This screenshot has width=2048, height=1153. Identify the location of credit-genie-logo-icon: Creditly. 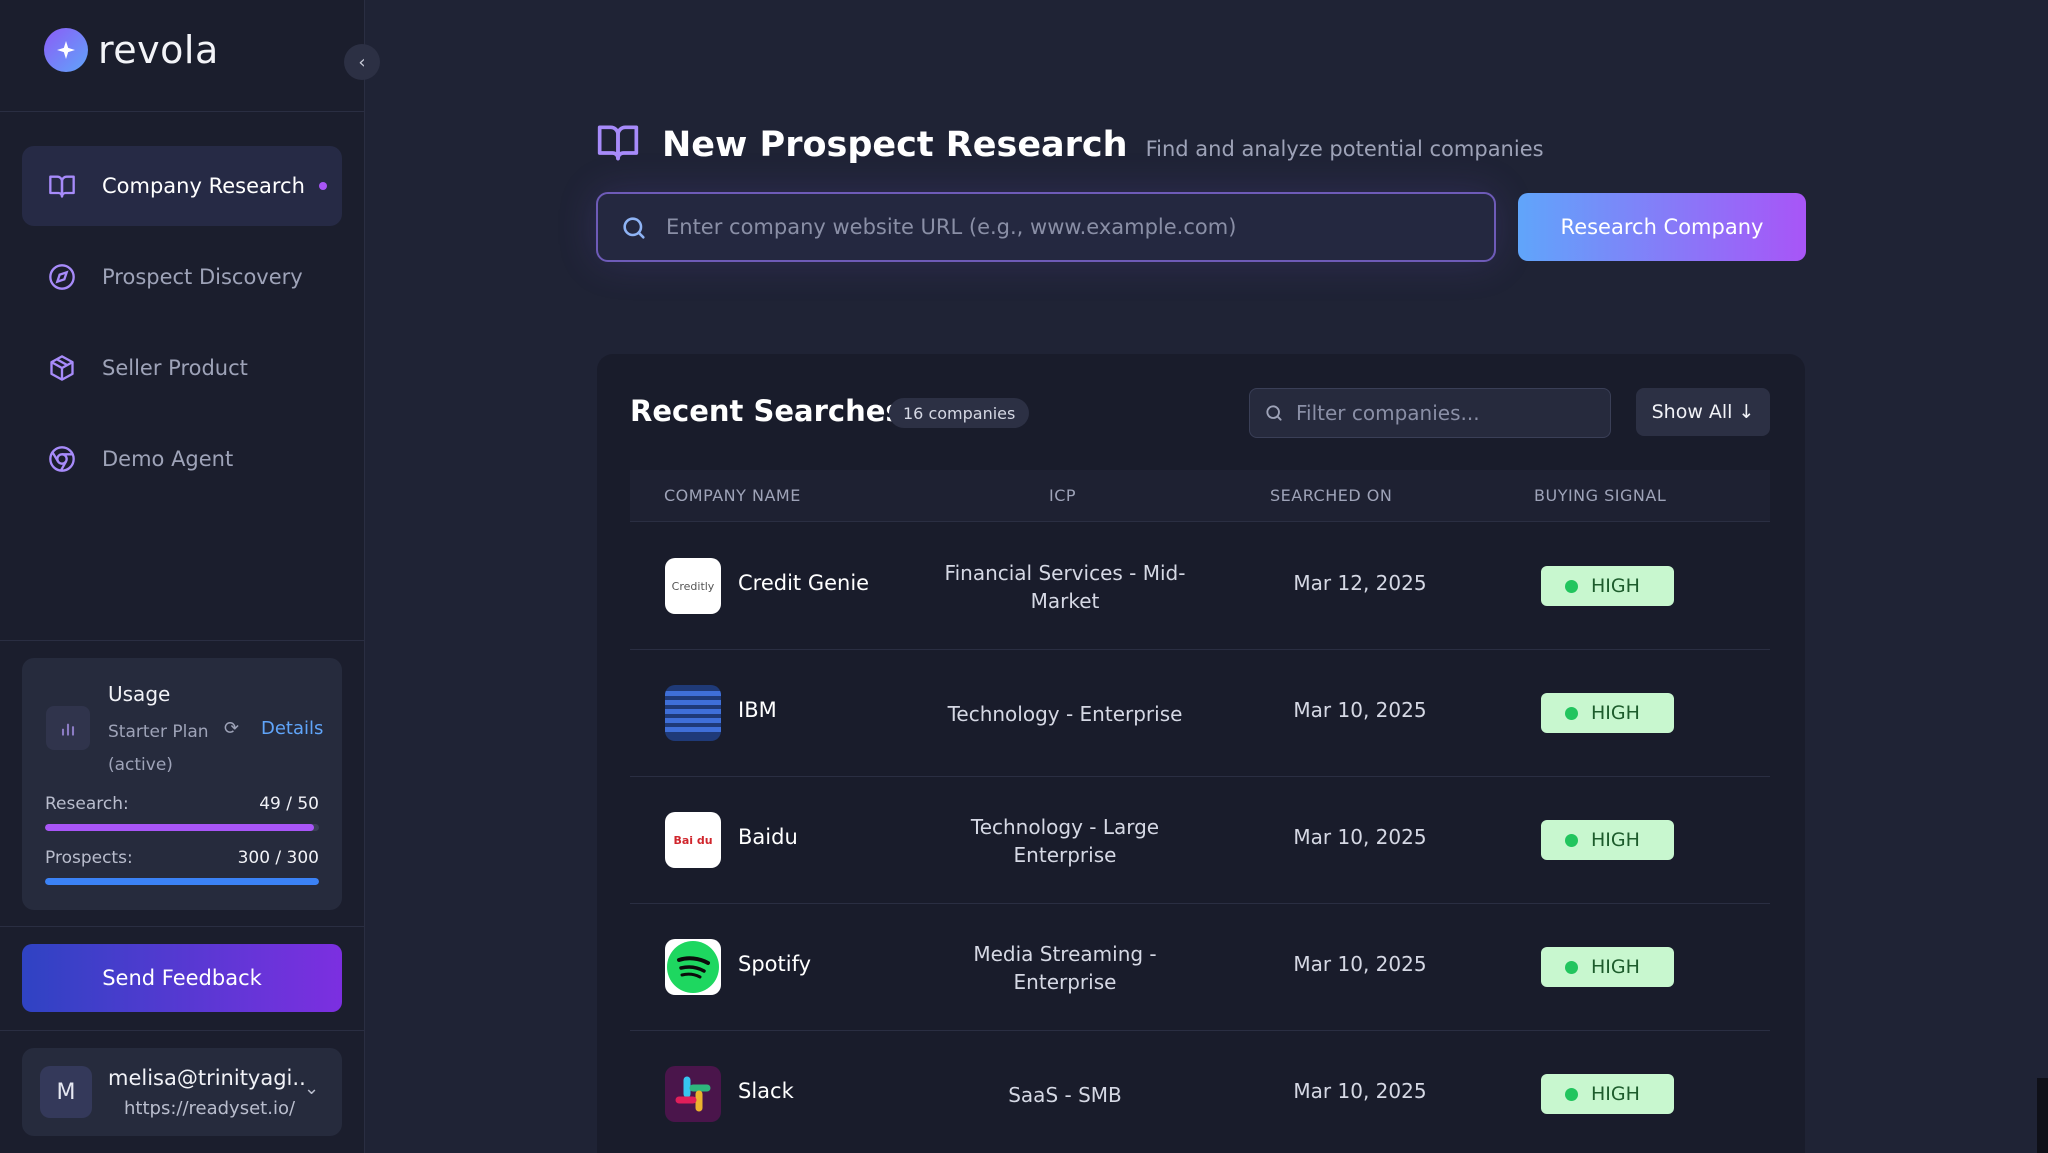
(693, 586).